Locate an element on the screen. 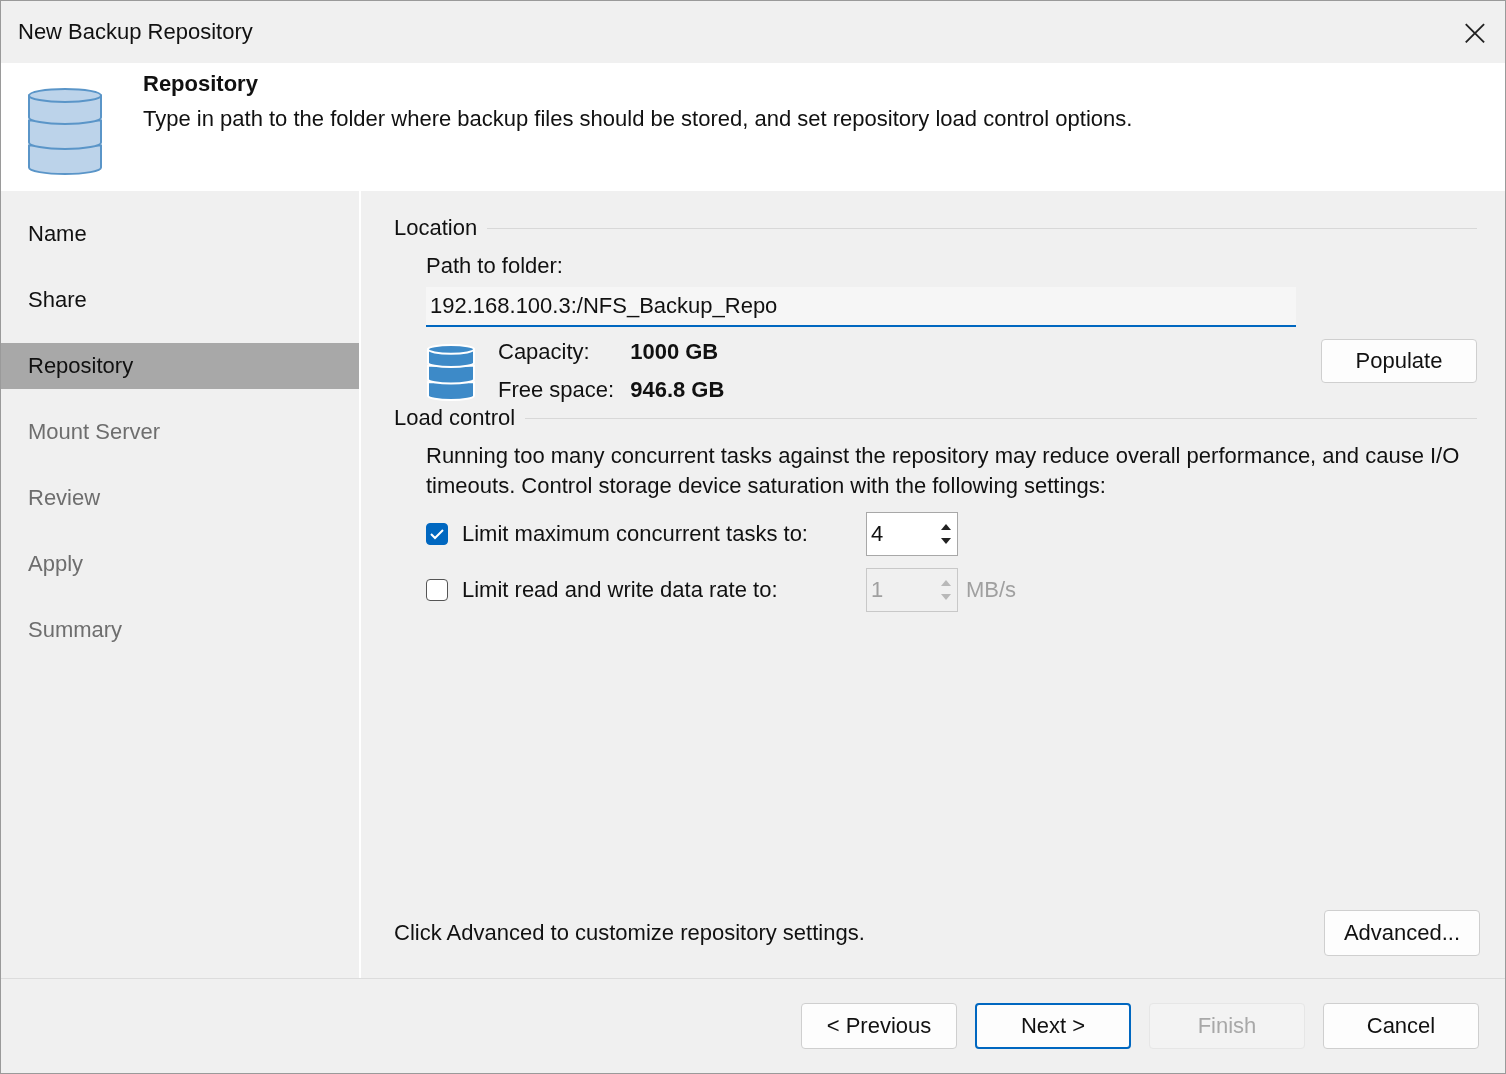  cancel-button: Cancel is located at coordinates (1401, 1026).